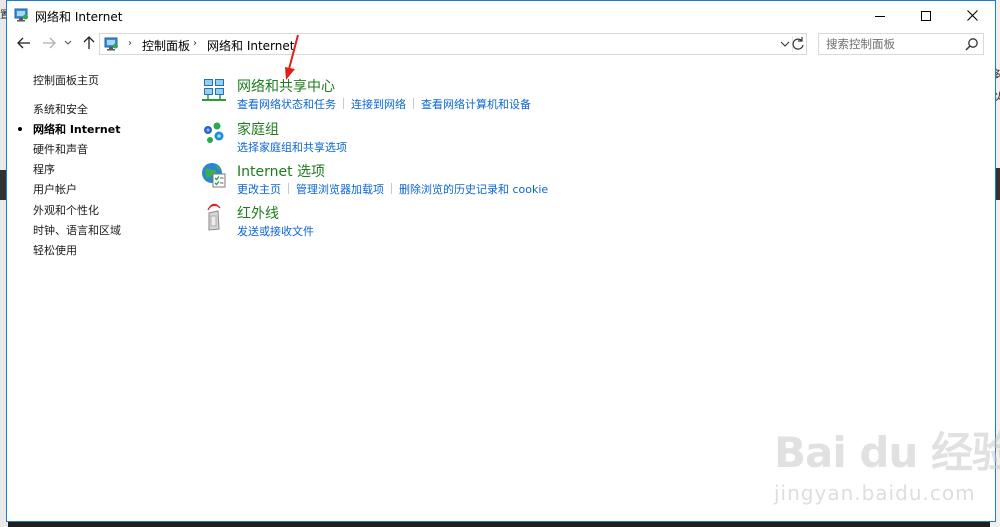 The width and height of the screenshot is (1000, 527). I want to click on link-view-network-computers: 查看网络计算机和设备, so click(476, 104).